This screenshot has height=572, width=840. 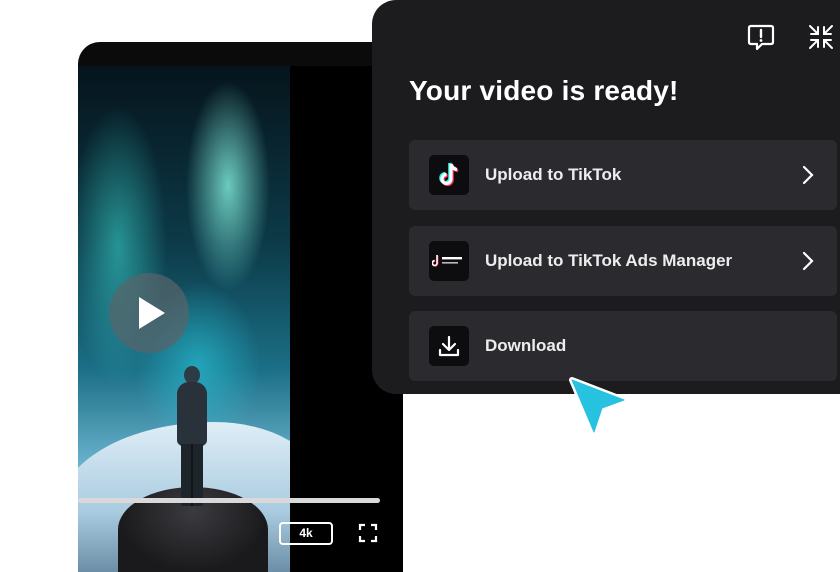 What do you see at coordinates (598, 406) in the screenshot?
I see `mouse-cursor-icon` at bounding box center [598, 406].